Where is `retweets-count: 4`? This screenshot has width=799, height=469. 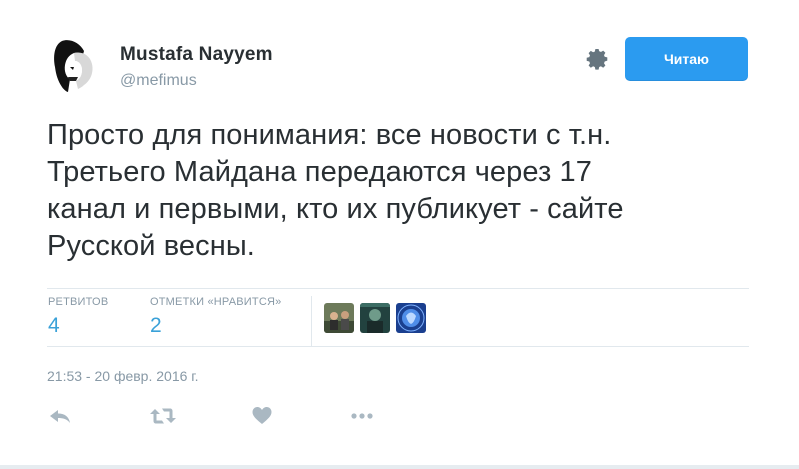
retweets-count: 4 is located at coordinates (54, 326).